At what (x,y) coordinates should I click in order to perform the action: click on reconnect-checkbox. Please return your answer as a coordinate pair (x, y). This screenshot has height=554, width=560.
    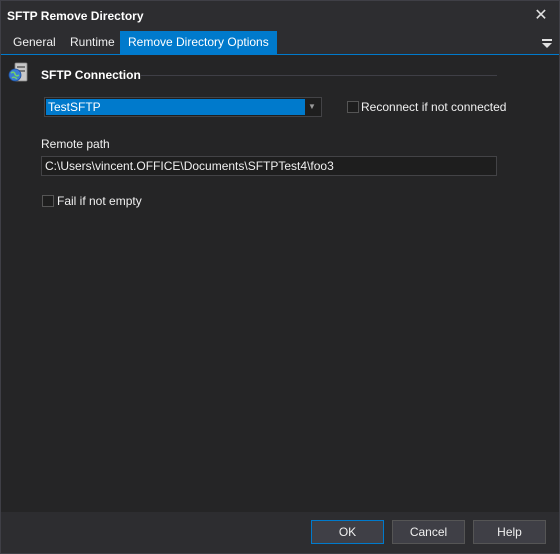
    Looking at the image, I should click on (353, 107).